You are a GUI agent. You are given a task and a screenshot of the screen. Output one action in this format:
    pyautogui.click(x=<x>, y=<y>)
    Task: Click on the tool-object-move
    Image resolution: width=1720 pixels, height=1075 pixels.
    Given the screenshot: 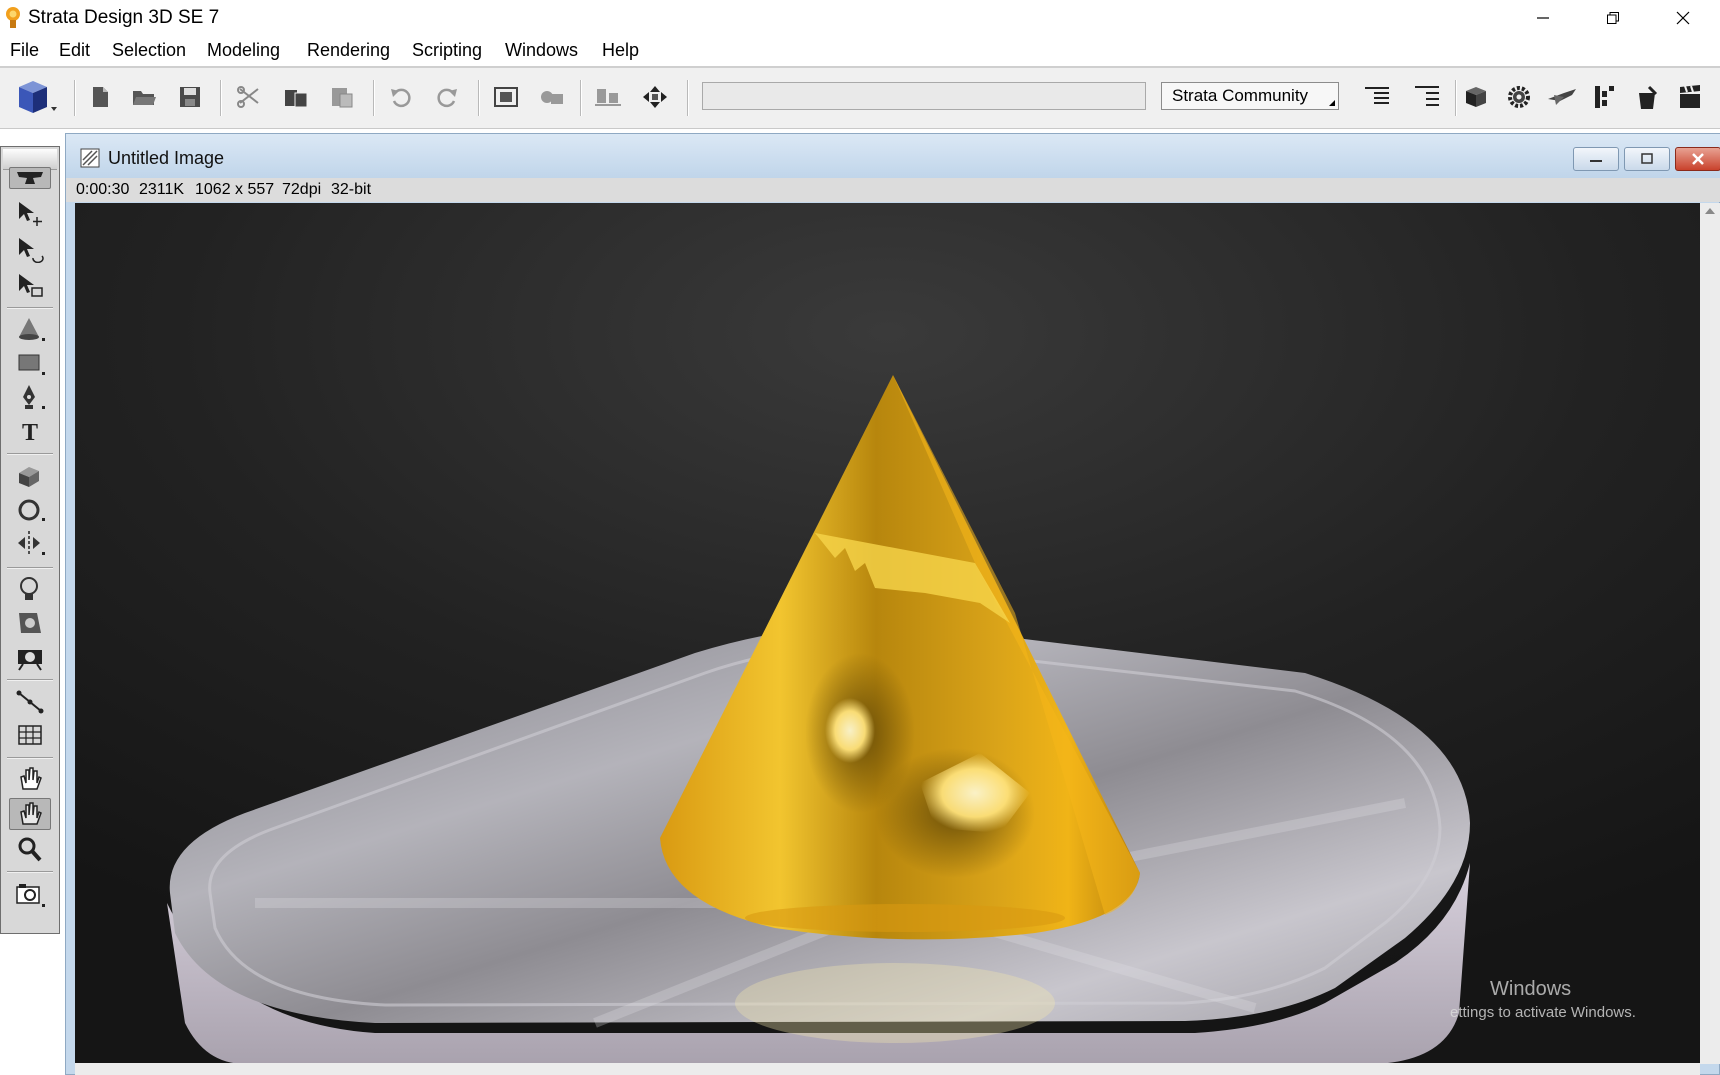 What is the action you would take?
    pyautogui.click(x=30, y=213)
    